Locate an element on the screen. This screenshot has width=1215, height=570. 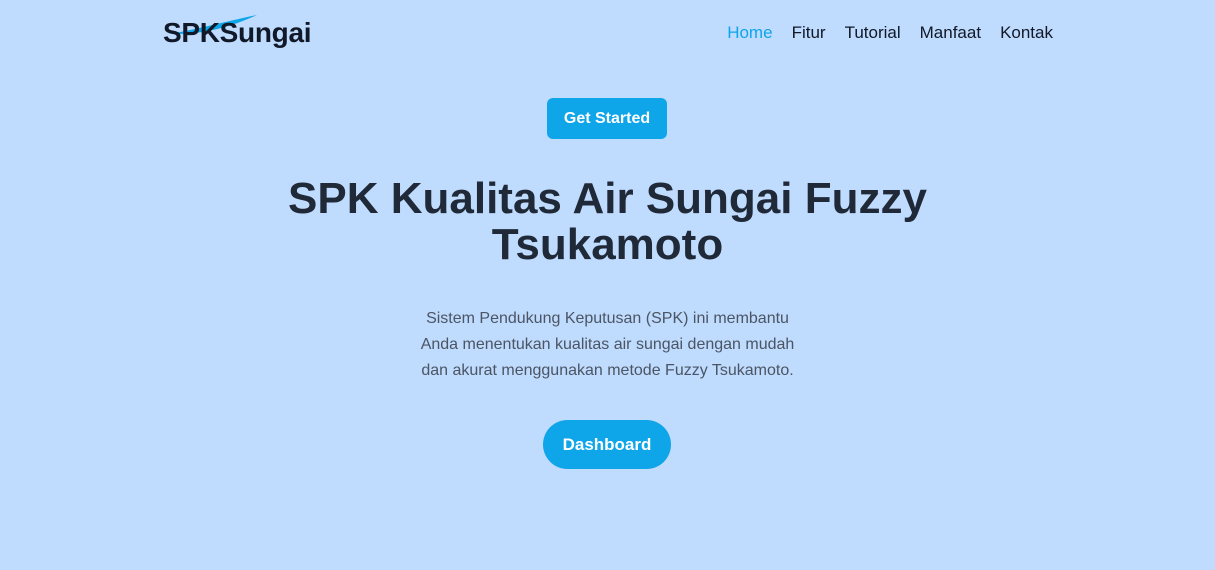
hero-title-line: SPK Kualitas Air Sungai Fuzzy is located at coordinates (607, 198).